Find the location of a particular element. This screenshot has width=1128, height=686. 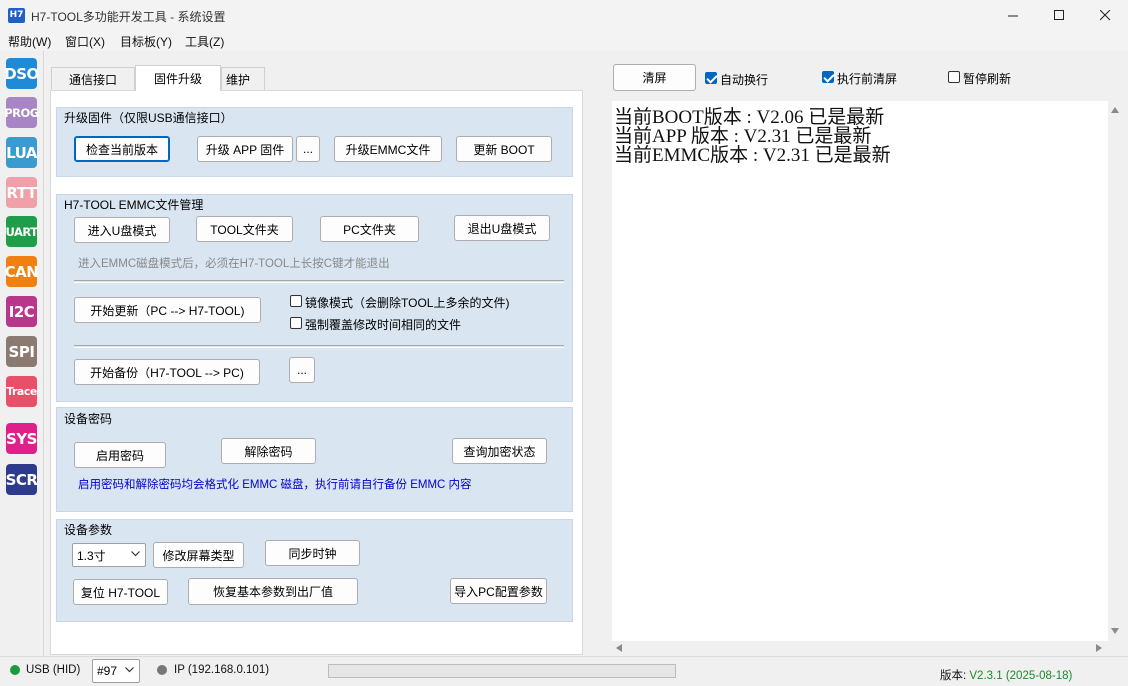

enable-password-button: 启用密码 is located at coordinates (120, 455).